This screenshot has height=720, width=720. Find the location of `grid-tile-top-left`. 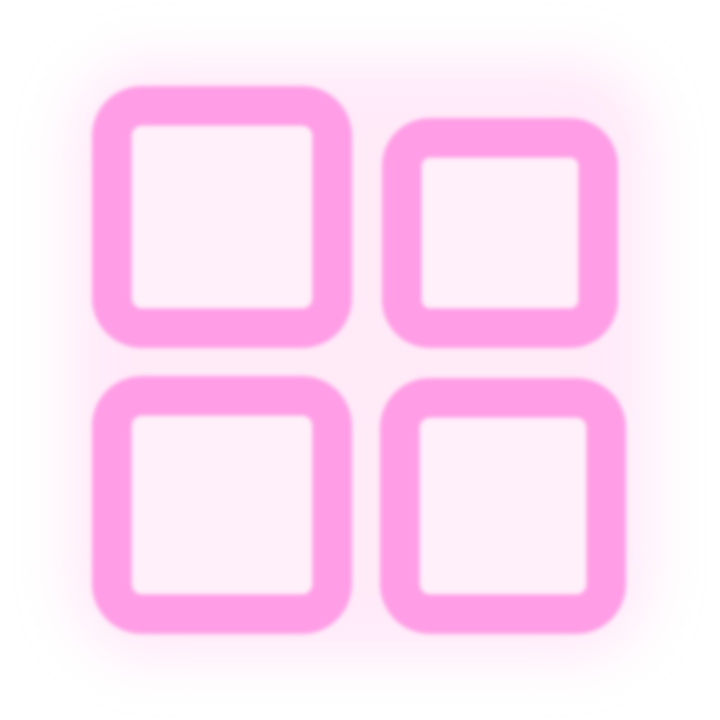

grid-tile-top-left is located at coordinates (222, 217).